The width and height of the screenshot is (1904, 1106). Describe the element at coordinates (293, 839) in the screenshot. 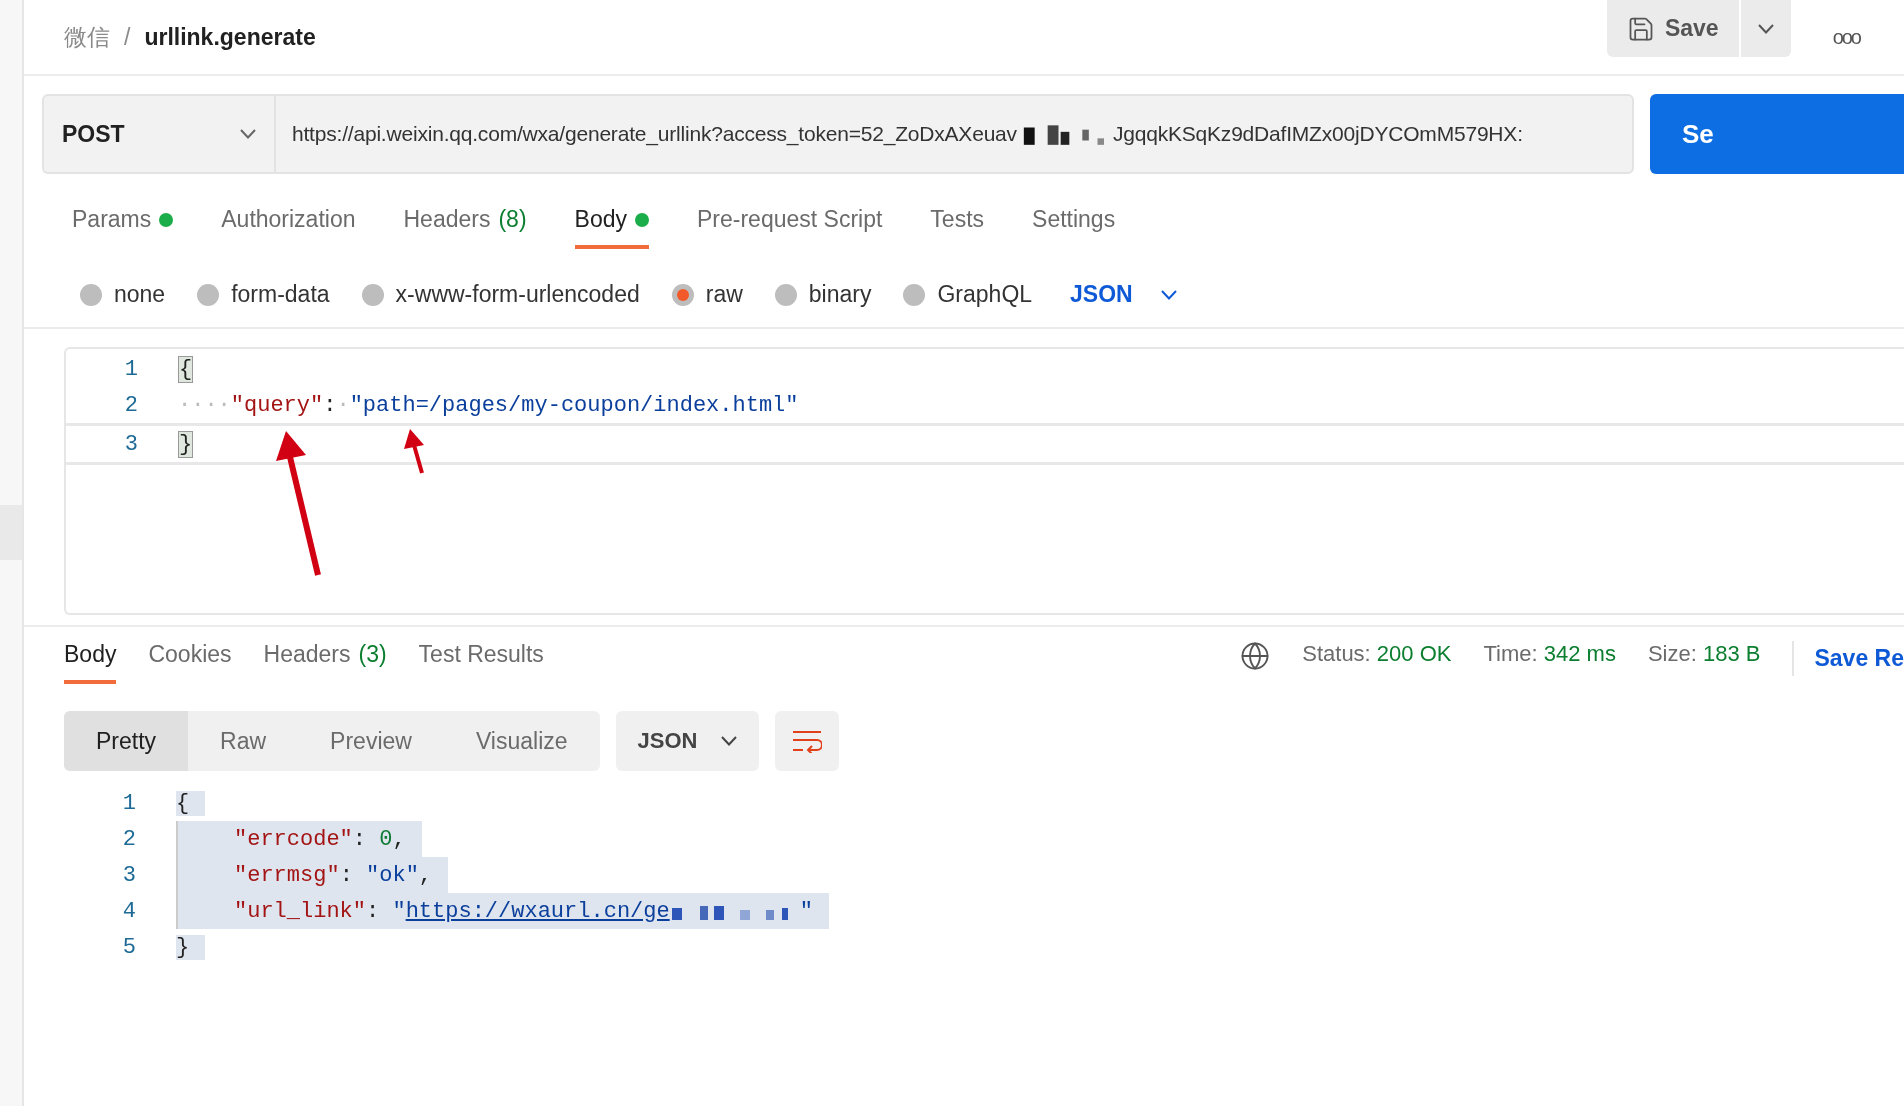

I see `code-token: "errcode"` at that location.